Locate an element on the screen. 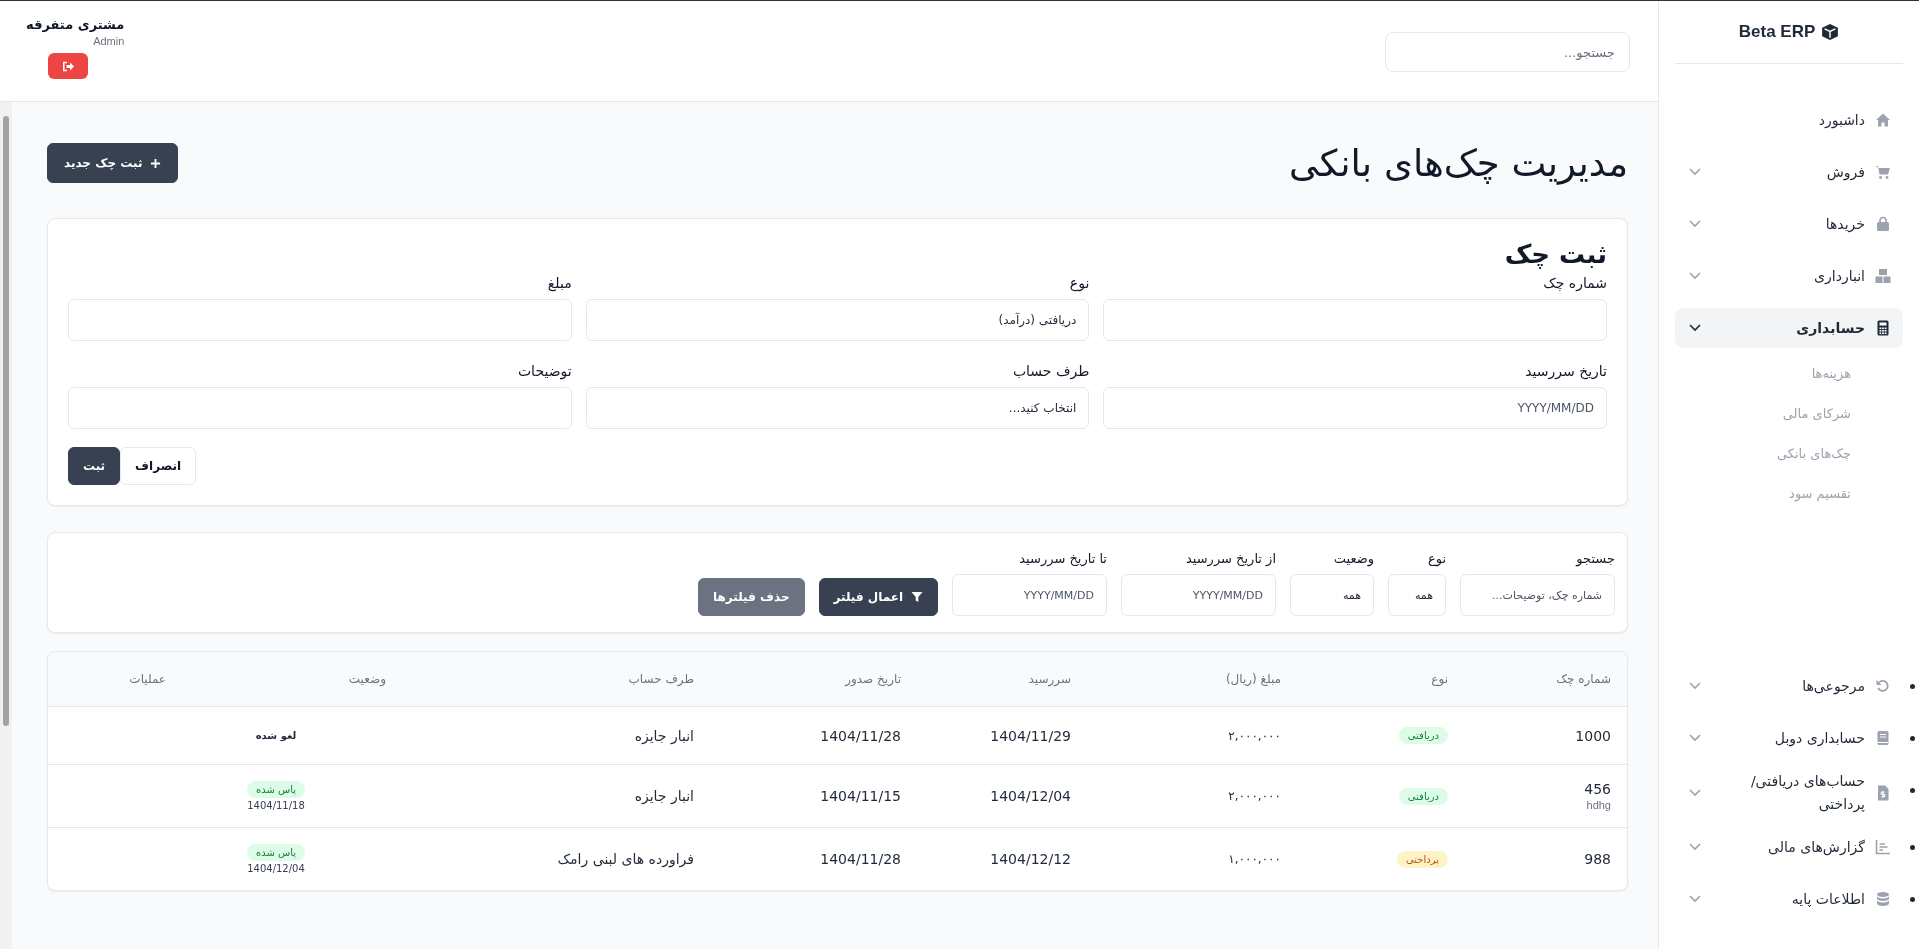 This screenshot has height=949, width=1919. document-icon is located at coordinates (1883, 792).